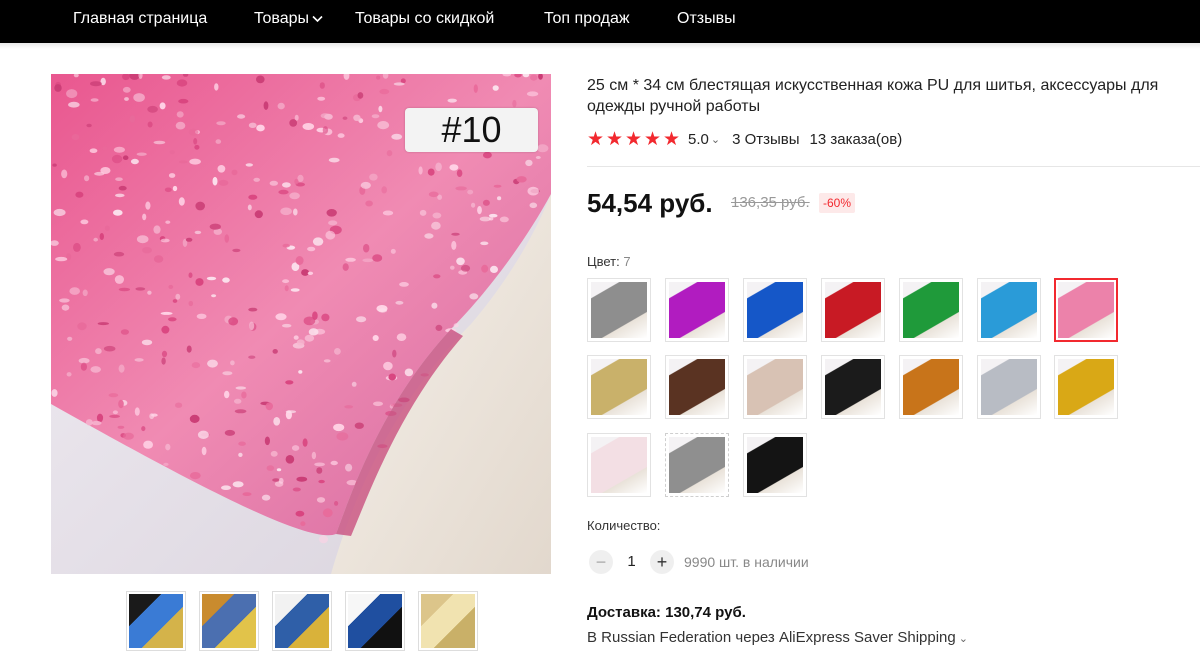 The height and width of the screenshot is (654, 1200). I want to click on nav-products: Товары, so click(288, 19).